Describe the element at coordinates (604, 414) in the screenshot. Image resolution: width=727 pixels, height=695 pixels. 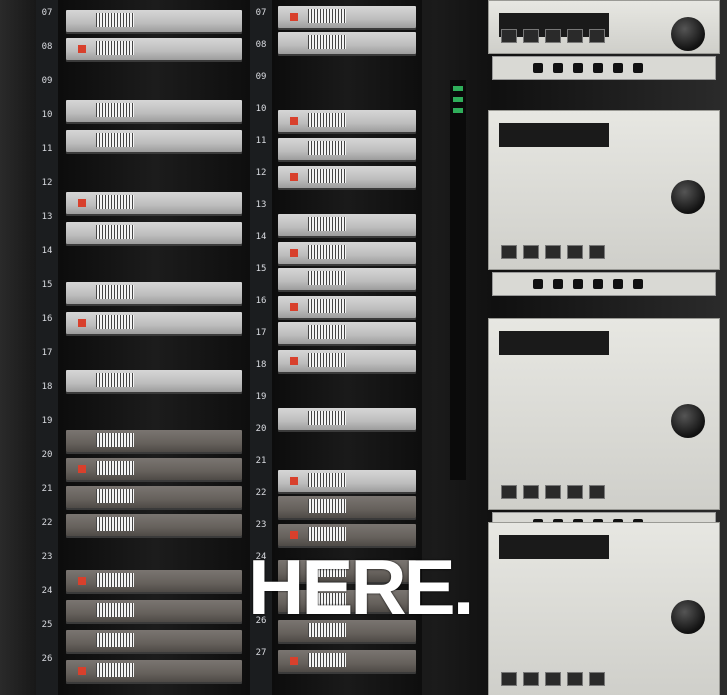
I see `vtr-deck` at that location.